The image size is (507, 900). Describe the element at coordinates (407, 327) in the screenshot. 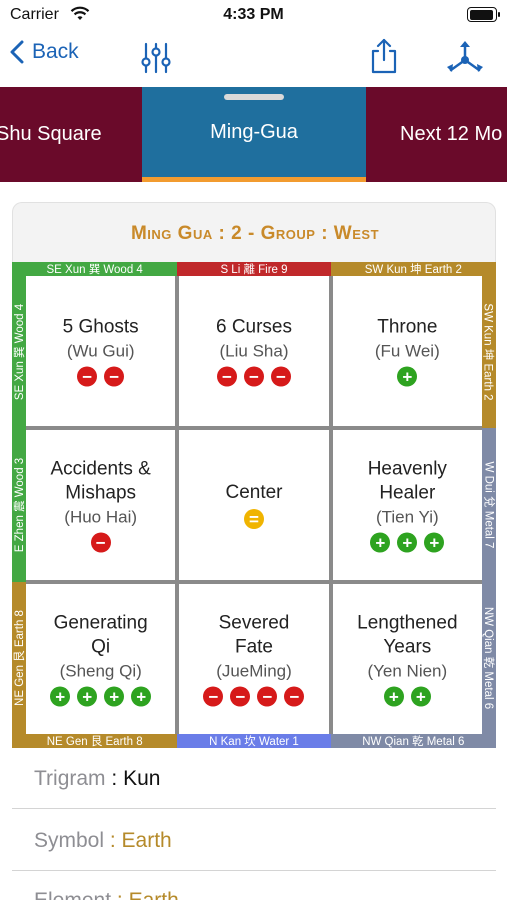

I see `cell-title: Throne` at that location.